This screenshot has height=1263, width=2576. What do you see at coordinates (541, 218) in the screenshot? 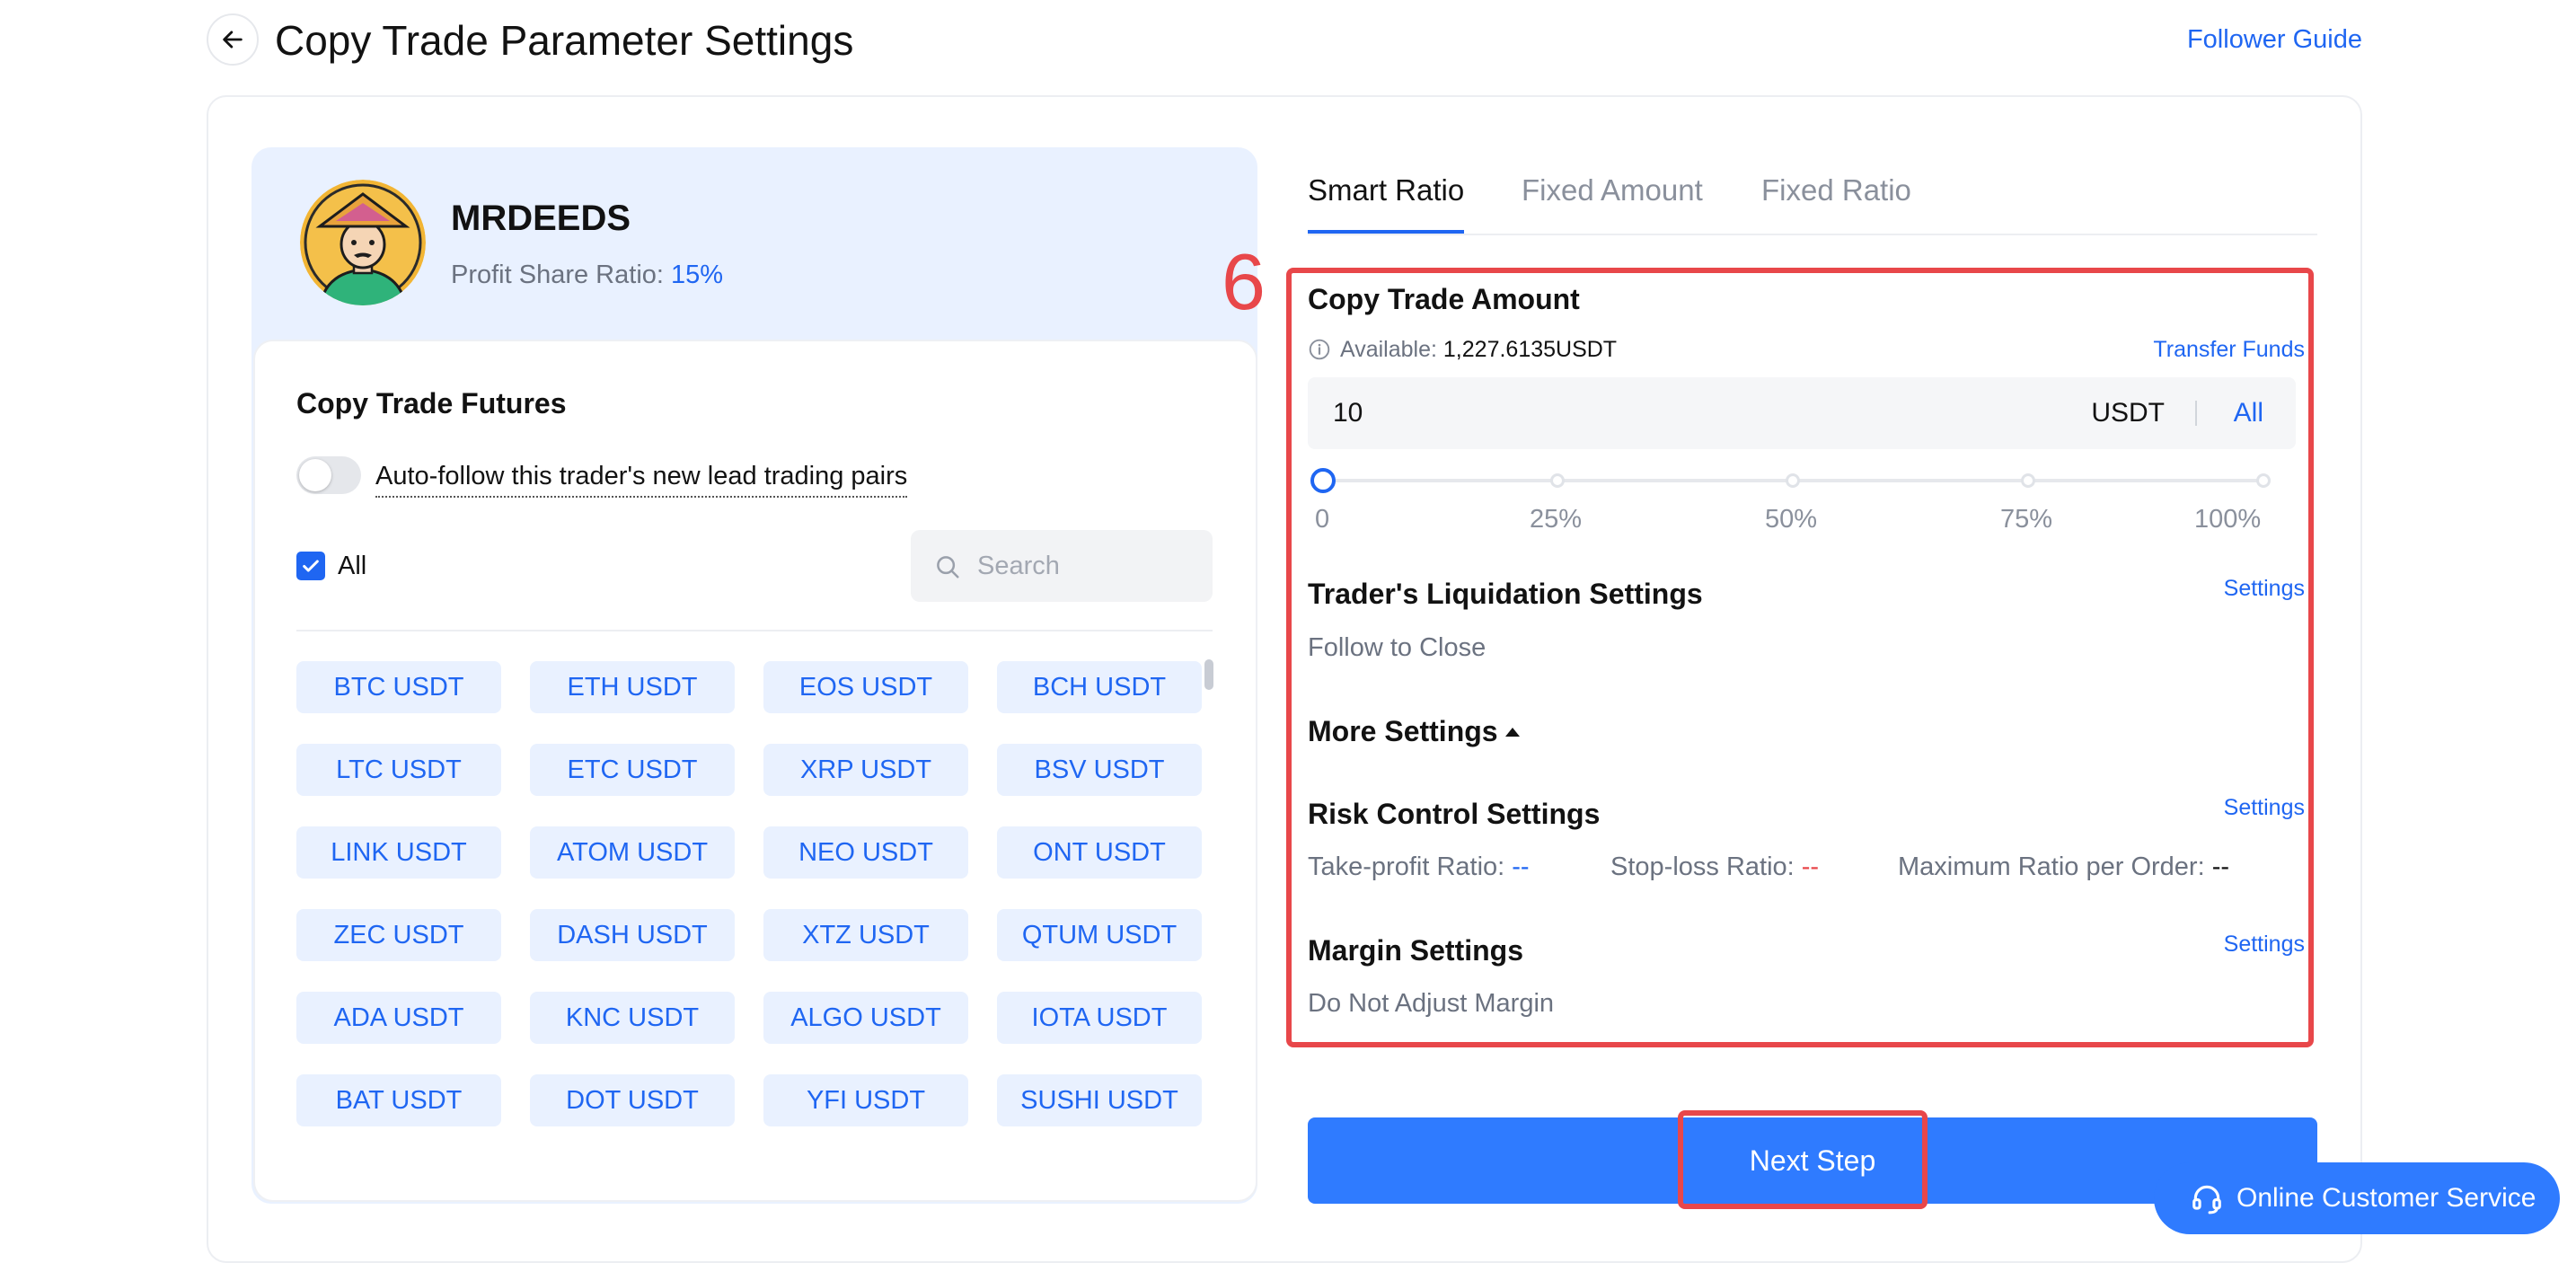
I see `trader-name: MRDEEDS` at bounding box center [541, 218].